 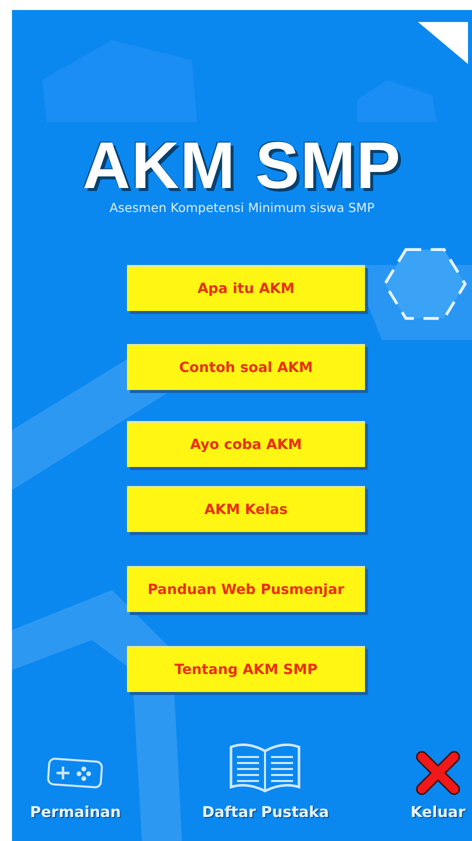 What do you see at coordinates (246, 444) in the screenshot?
I see `menu-button: Ayo coba AKM` at bounding box center [246, 444].